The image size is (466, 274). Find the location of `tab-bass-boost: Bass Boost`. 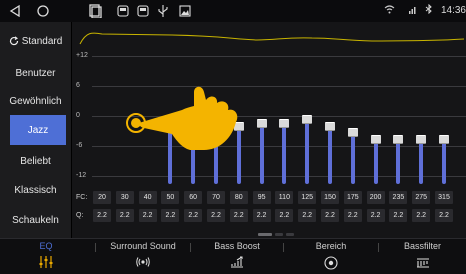

tab-bass-boost: Bass Boost is located at coordinates (237, 256).